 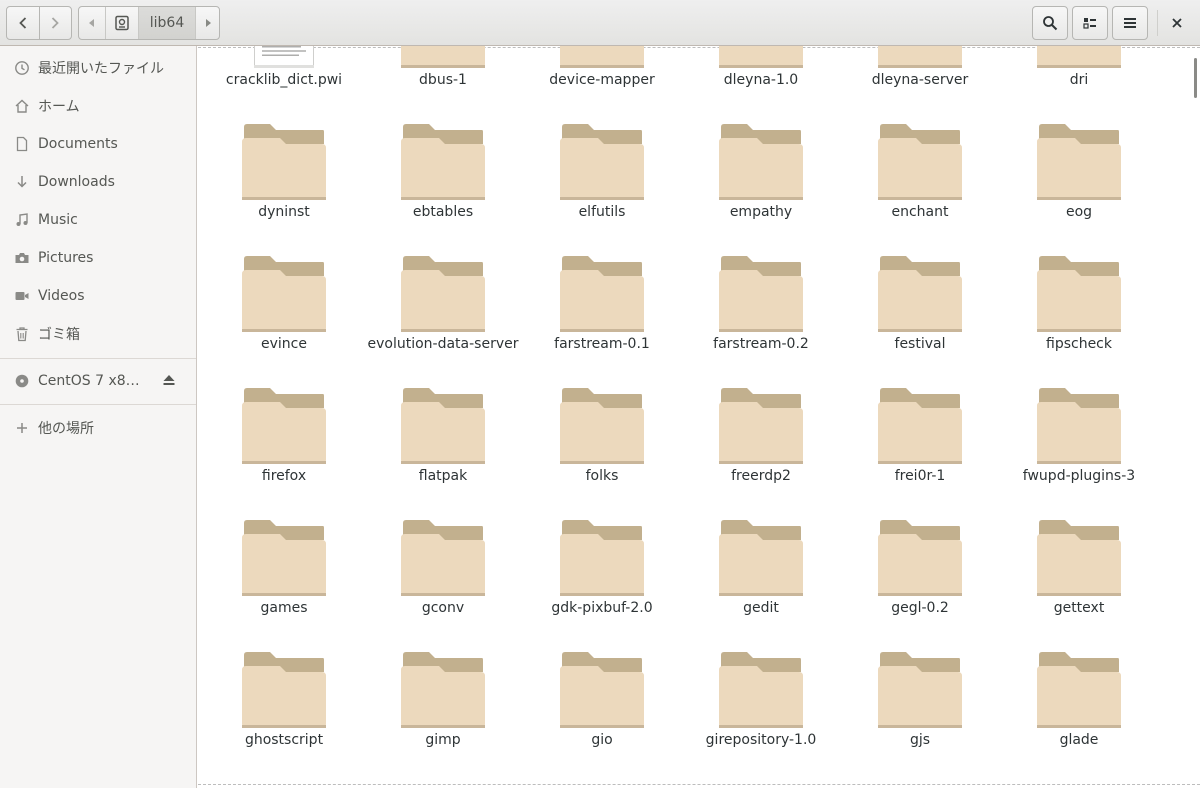 I want to click on disc-icon, so click(x=22, y=381).